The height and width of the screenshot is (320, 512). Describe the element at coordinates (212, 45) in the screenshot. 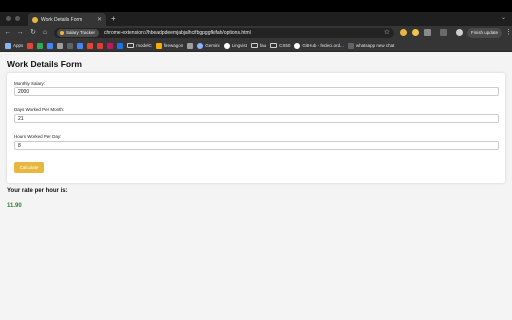

I see `bookmark-label: Gemini` at that location.